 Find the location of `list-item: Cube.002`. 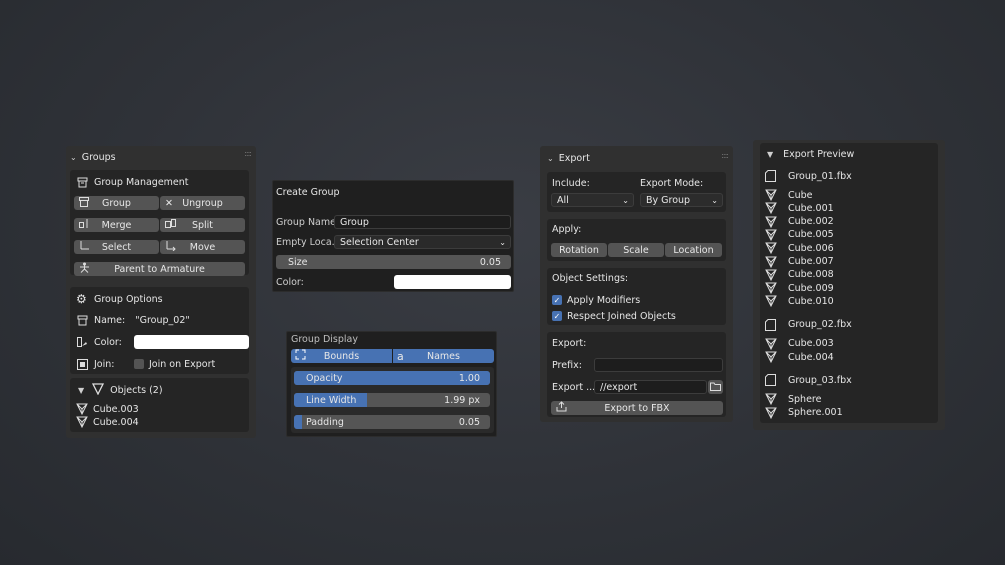

list-item: Cube.002 is located at coordinates (799, 222).